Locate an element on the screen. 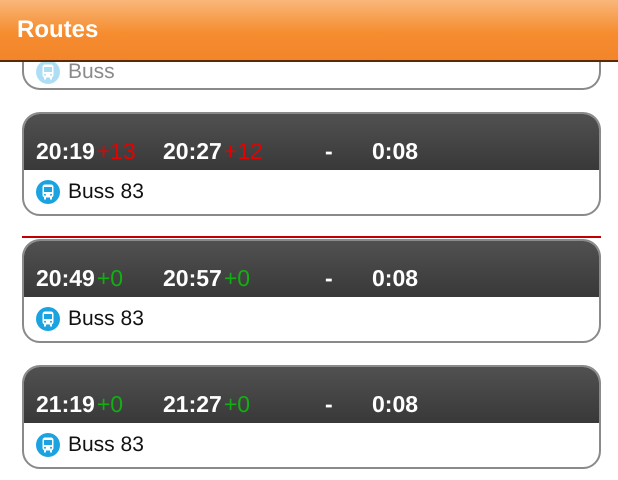 The image size is (618, 480). departure-time: 20:19 is located at coordinates (65, 151).